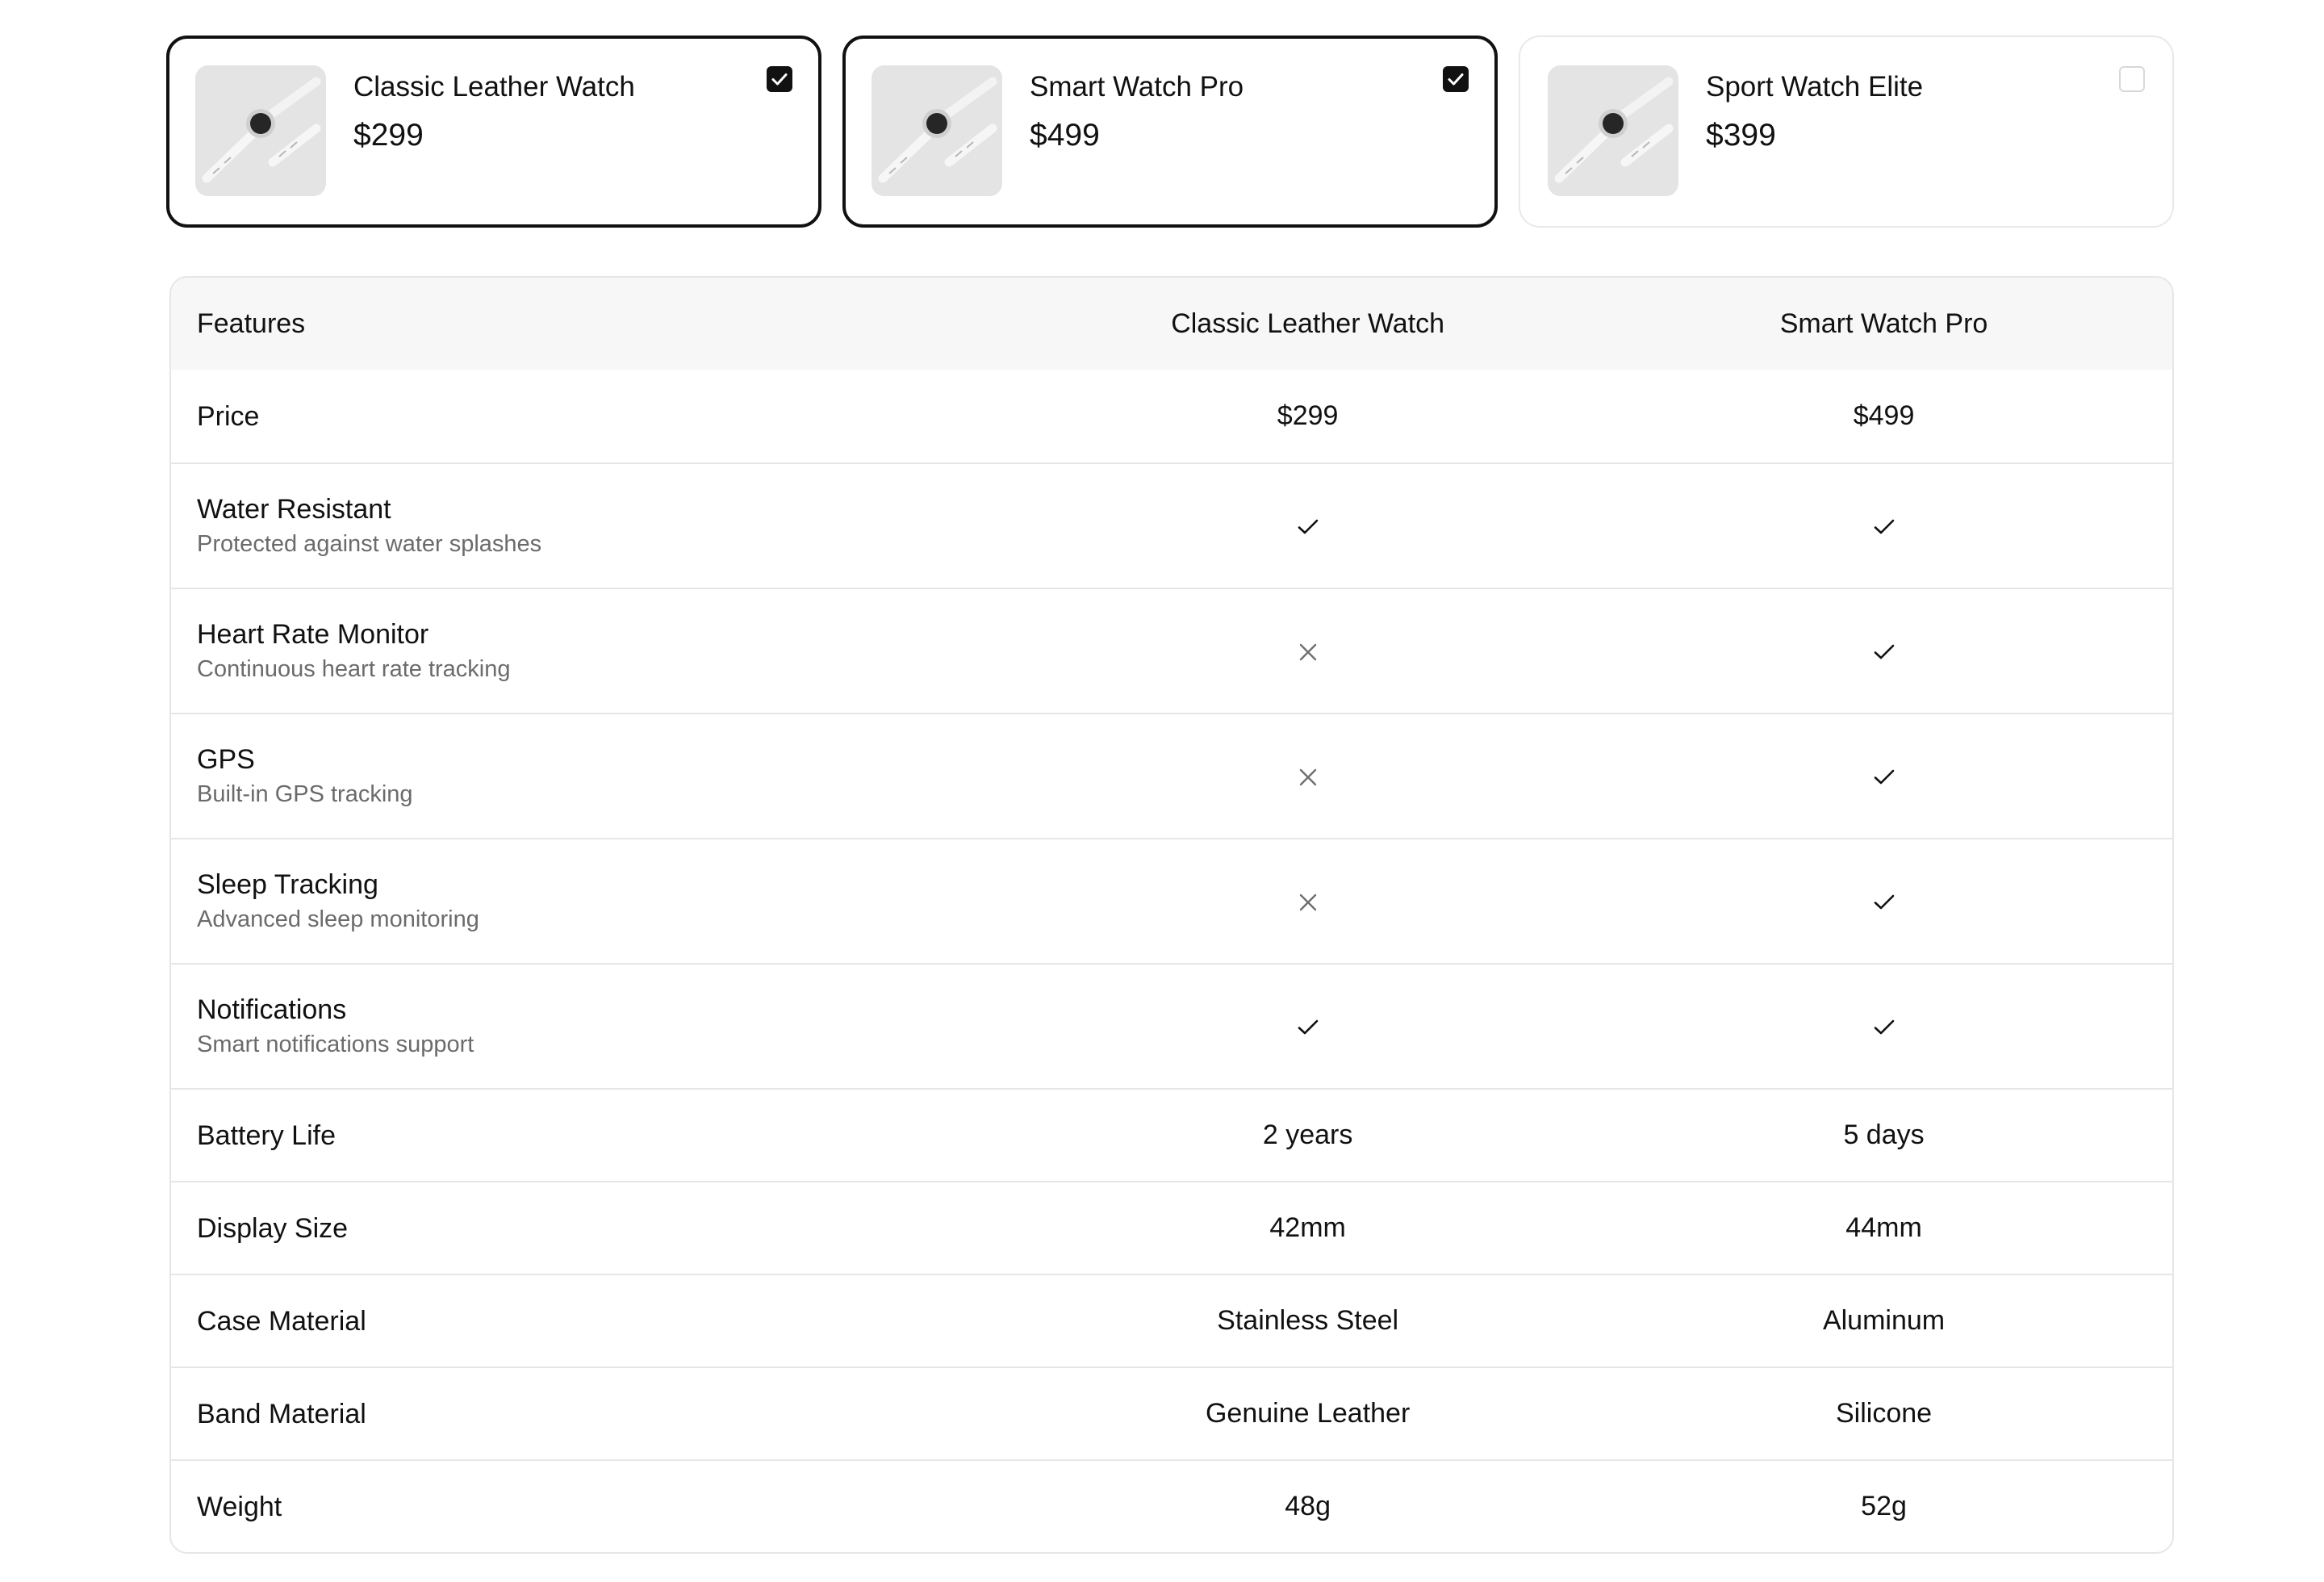 The image size is (2324, 1582). I want to click on feature-description: Built-in GPS tracking, so click(305, 794).